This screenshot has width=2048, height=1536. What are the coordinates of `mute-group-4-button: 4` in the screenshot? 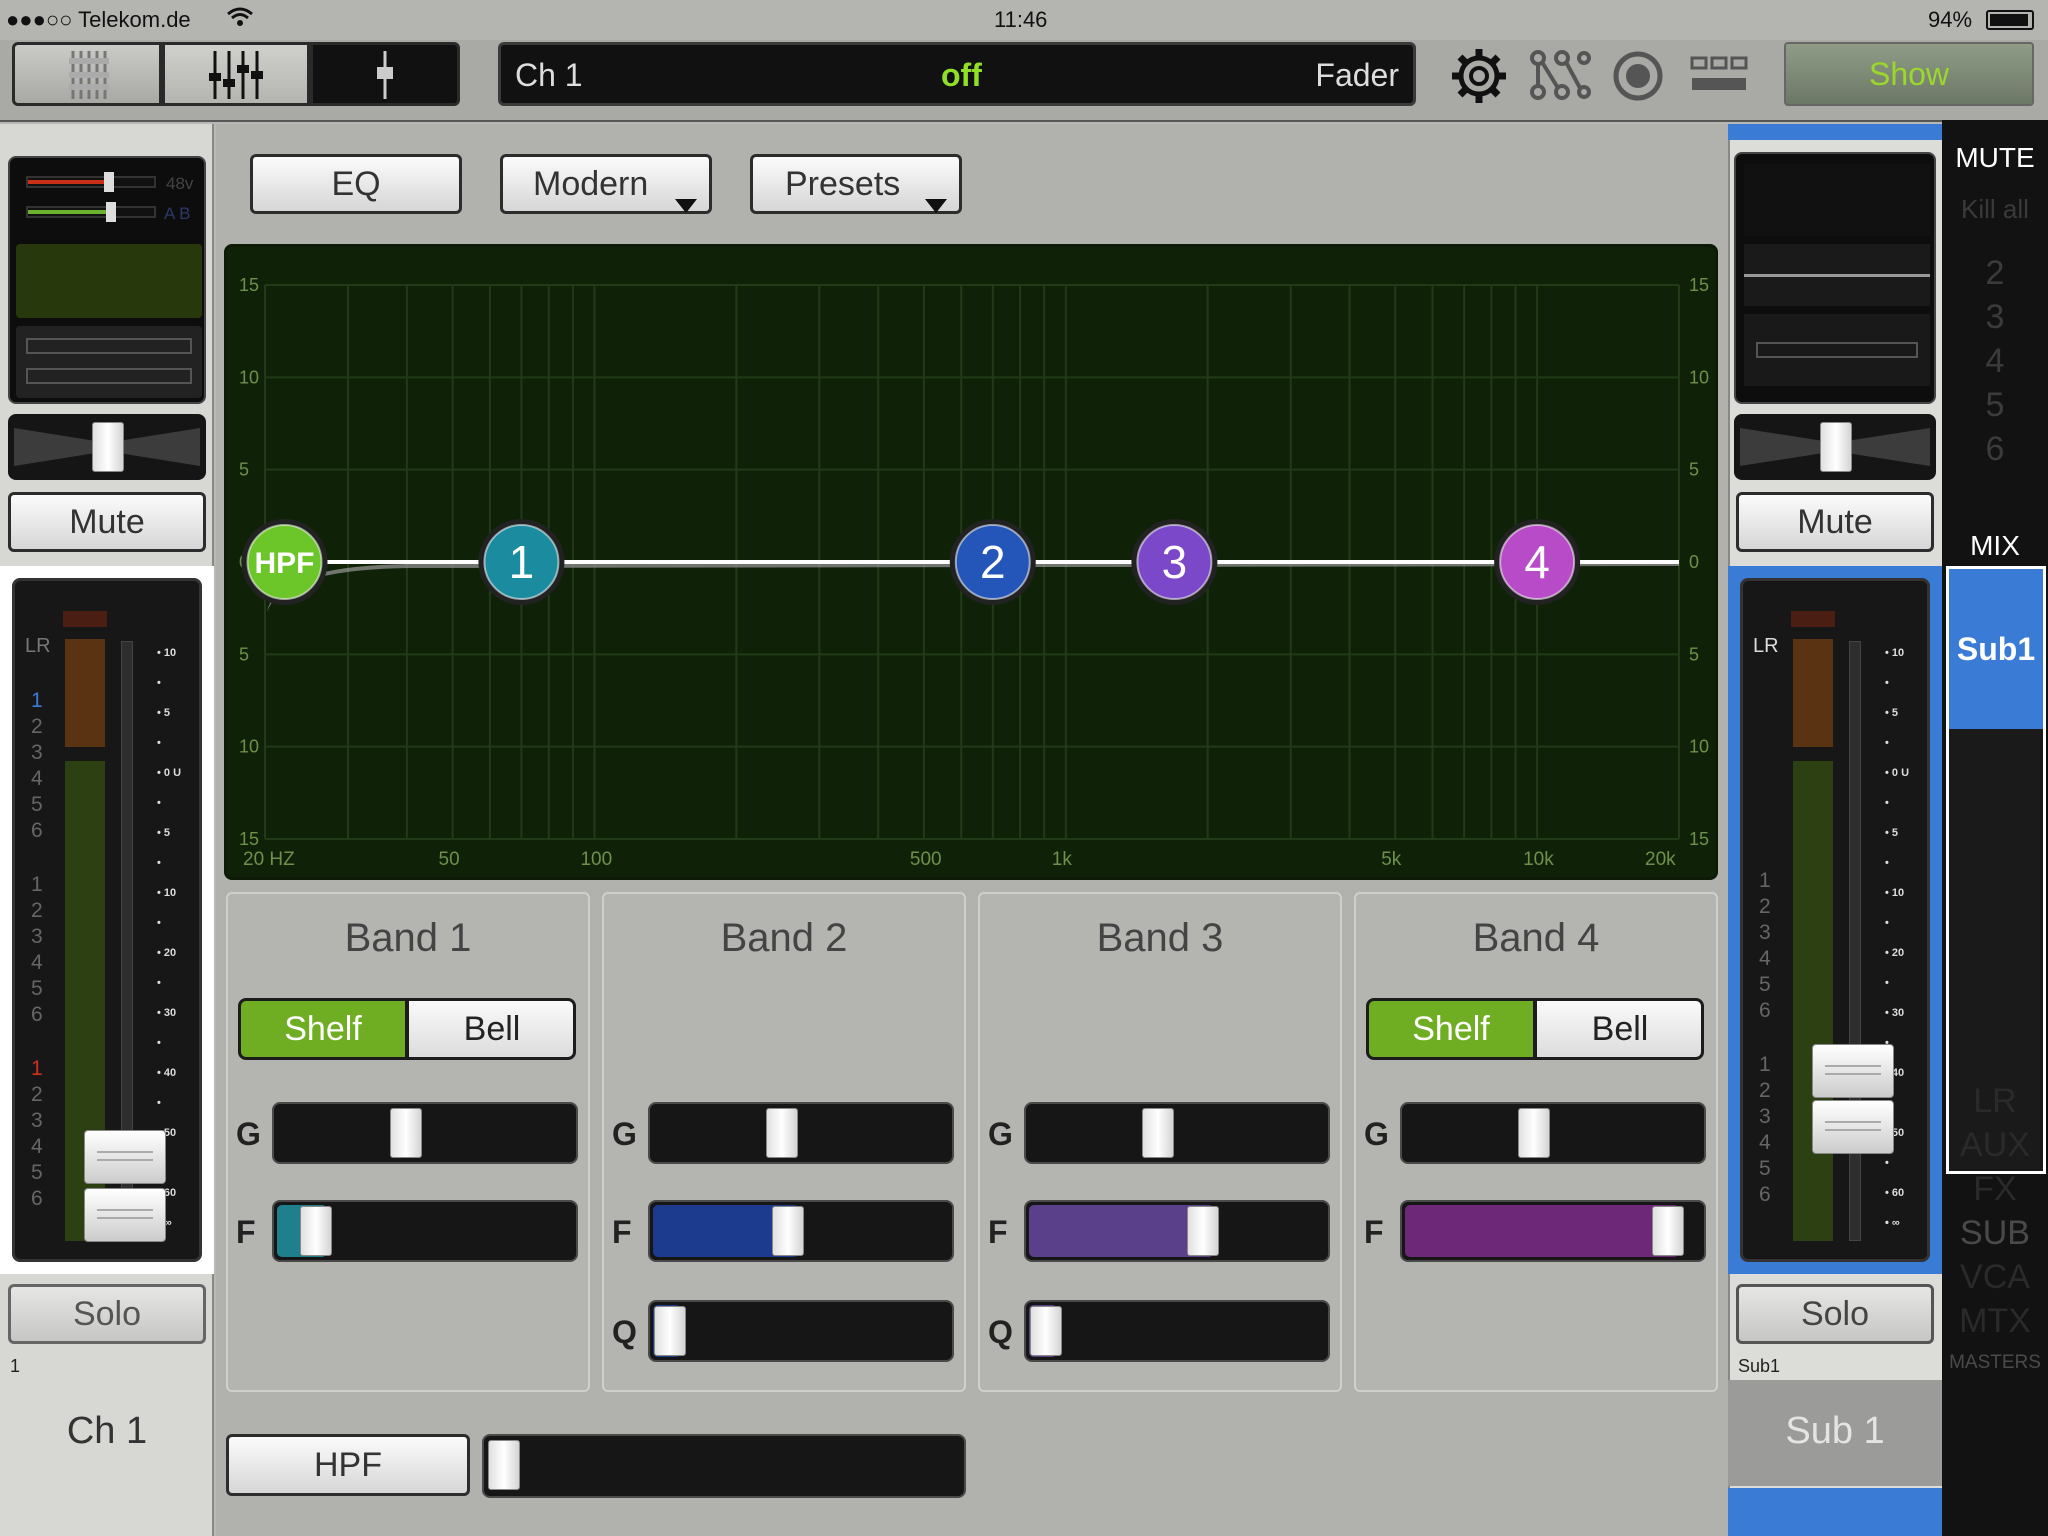 It's located at (1995, 361).